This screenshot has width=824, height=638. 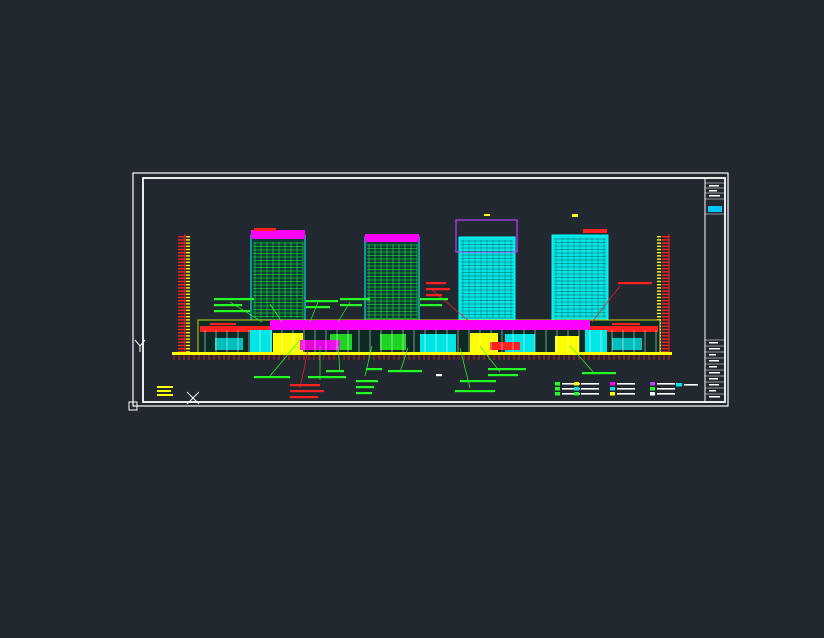 What do you see at coordinates (165, 391) in the screenshot?
I see `sheet-note` at bounding box center [165, 391].